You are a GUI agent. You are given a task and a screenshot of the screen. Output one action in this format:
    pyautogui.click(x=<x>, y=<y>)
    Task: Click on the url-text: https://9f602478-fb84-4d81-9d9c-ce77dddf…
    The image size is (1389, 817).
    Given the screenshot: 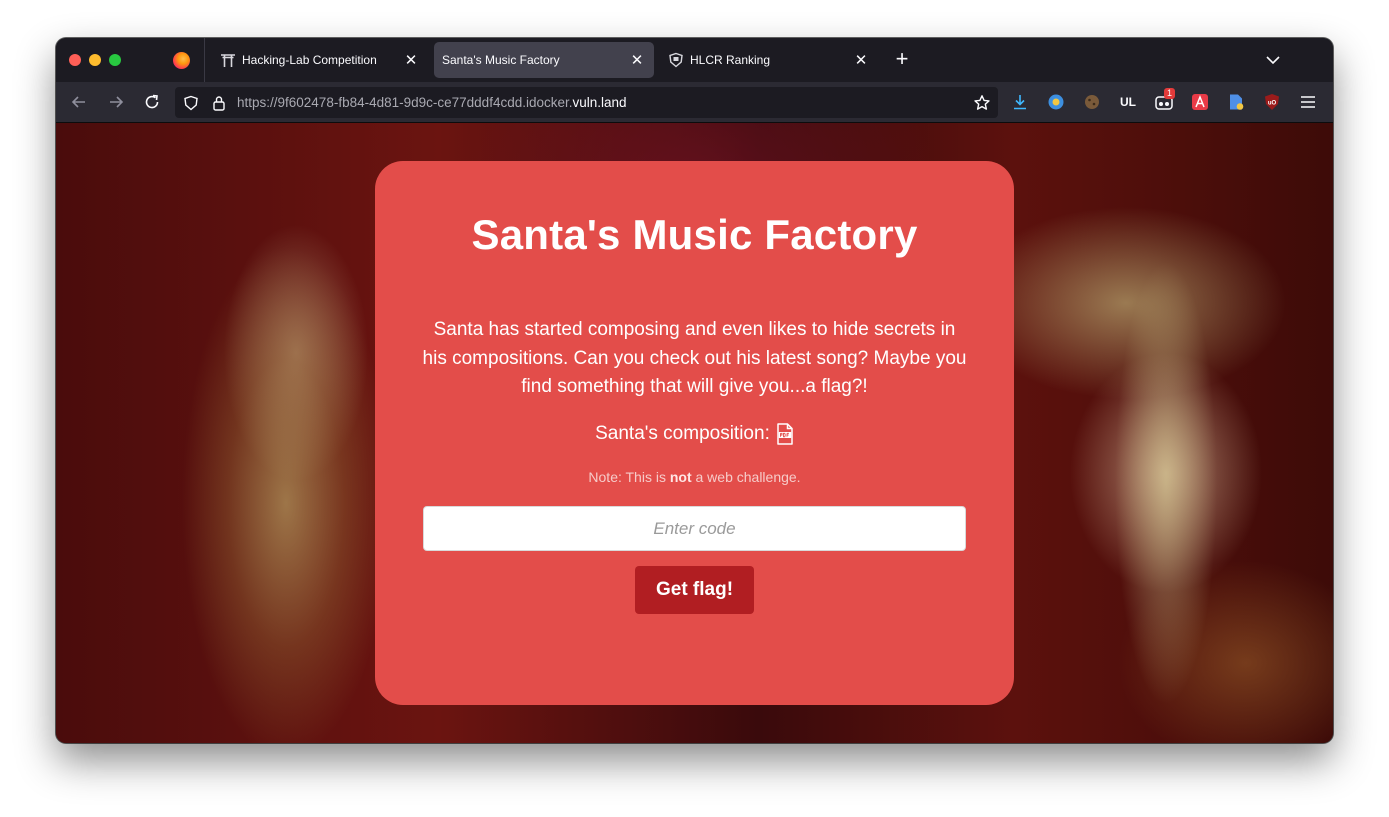 What is the action you would take?
    pyautogui.click(x=432, y=102)
    